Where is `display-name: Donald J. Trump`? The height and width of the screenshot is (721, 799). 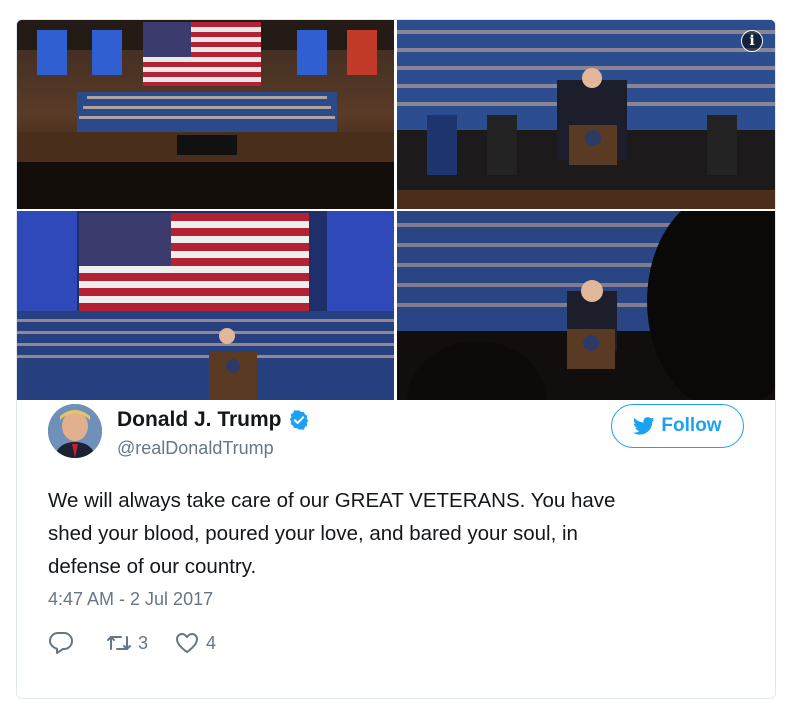
display-name: Donald J. Trump is located at coordinates (213, 420).